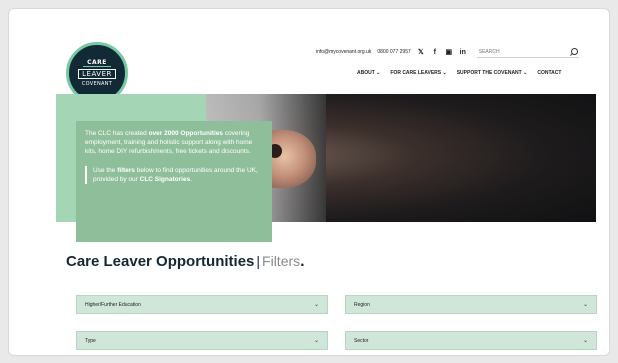  I want to click on filter-label: Region, so click(362, 304).